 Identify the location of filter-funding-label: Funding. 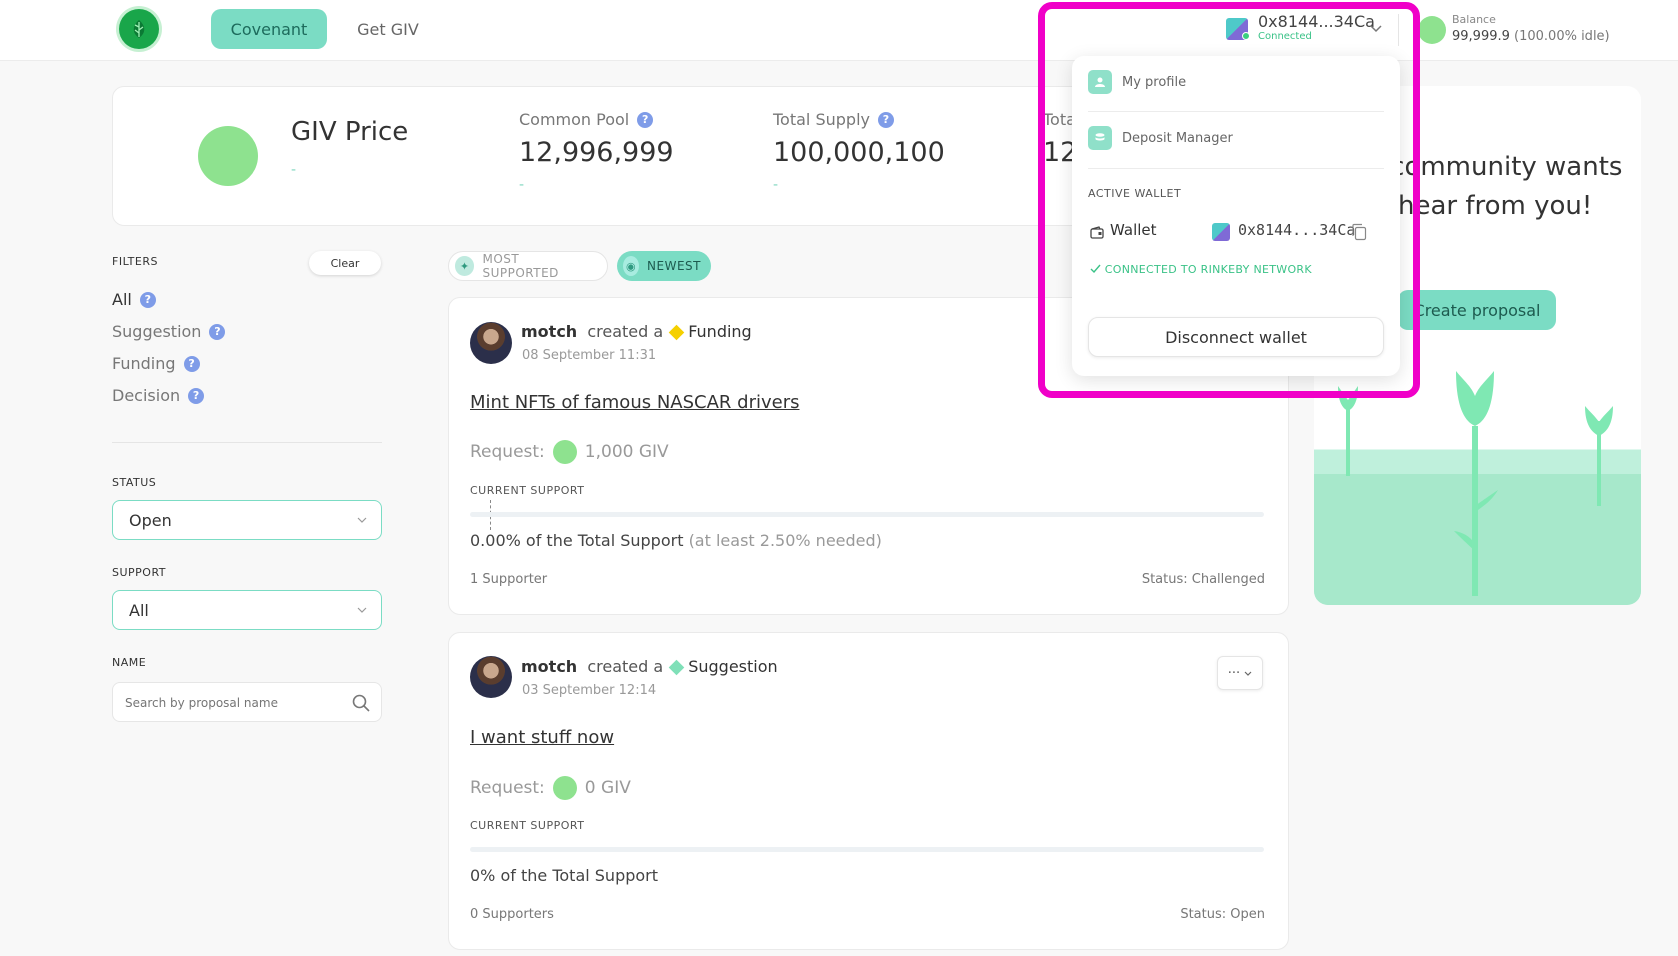
(144, 363).